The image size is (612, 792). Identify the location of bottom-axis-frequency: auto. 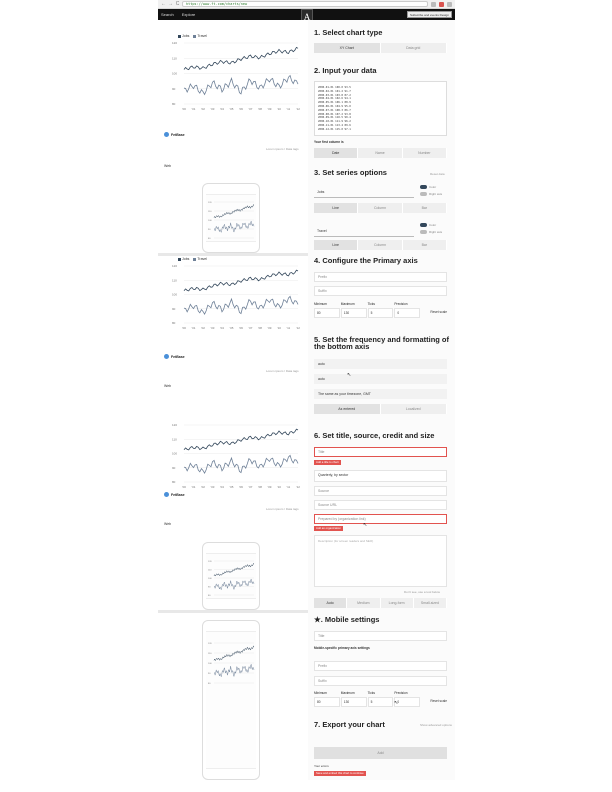
(380, 364).